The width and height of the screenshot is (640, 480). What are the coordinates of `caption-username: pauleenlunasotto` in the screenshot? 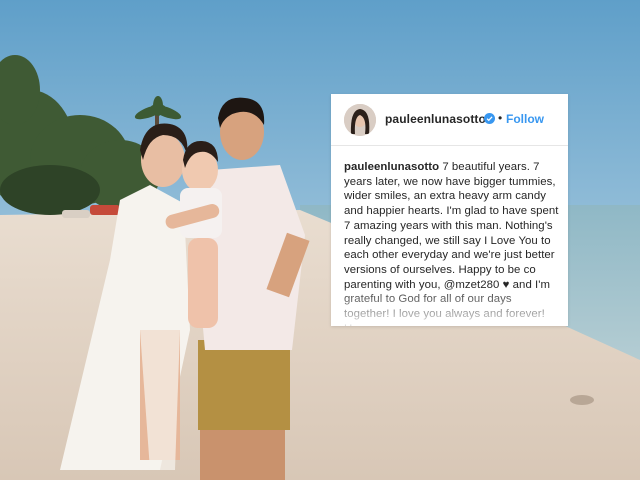 It's located at (391, 167).